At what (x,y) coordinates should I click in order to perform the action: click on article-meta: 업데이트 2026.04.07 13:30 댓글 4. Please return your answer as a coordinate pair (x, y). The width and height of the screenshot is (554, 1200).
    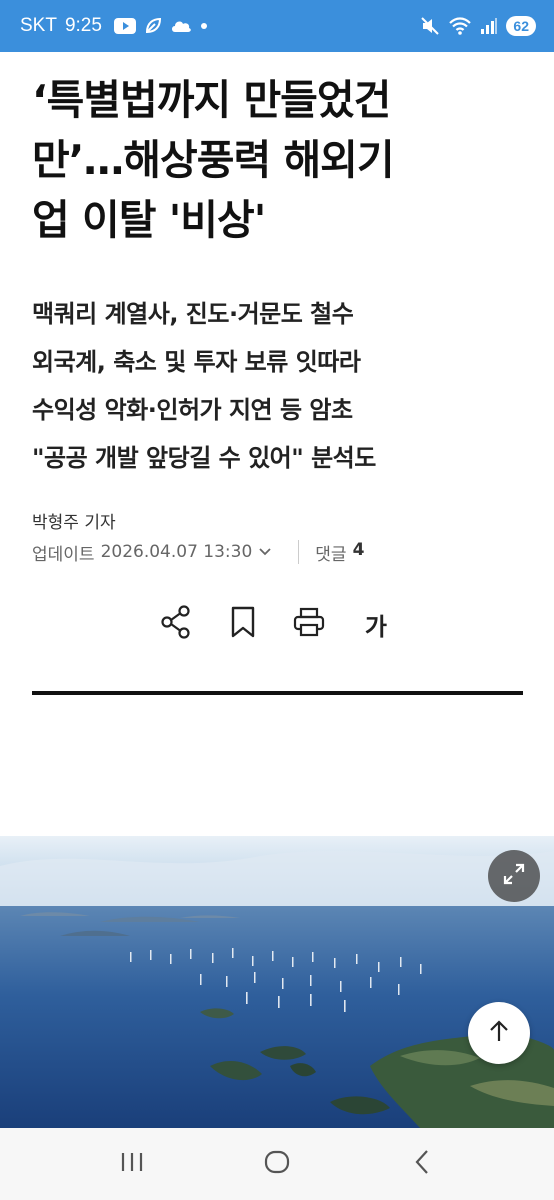
    Looking at the image, I should click on (198, 552).